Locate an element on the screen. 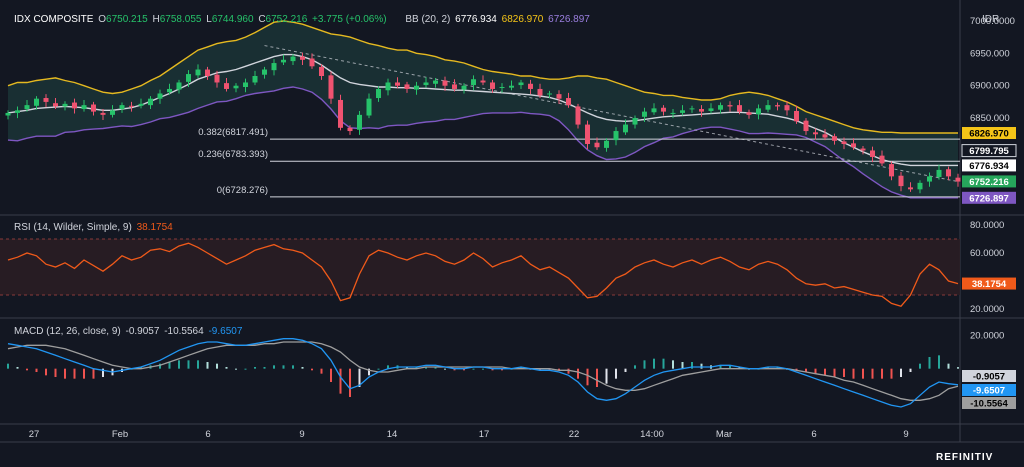 The width and height of the screenshot is (1024, 467). open-value: 6750.215 is located at coordinates (127, 19).